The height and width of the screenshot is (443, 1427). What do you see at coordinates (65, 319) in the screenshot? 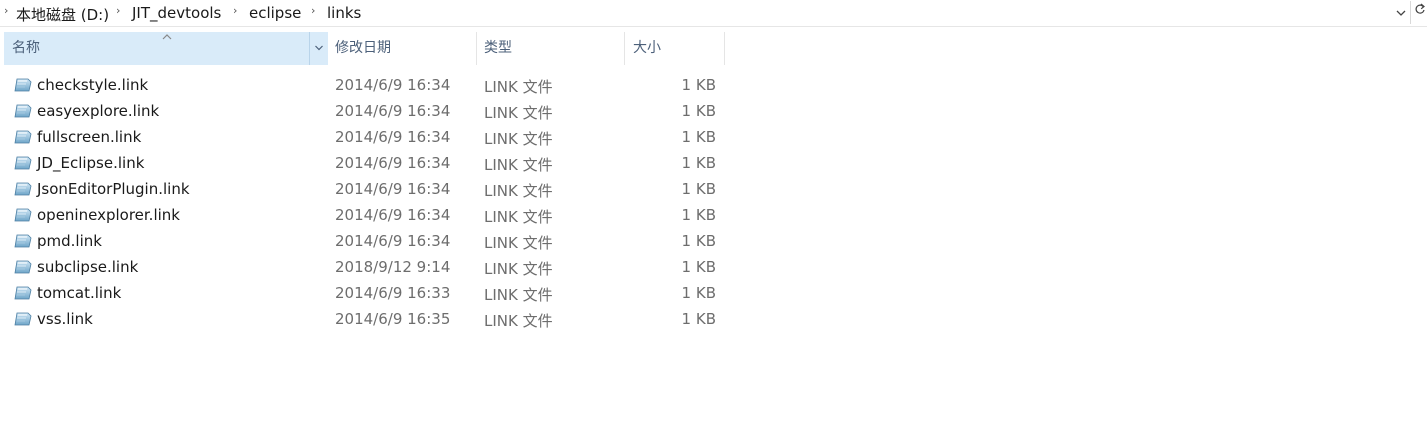
I see `file-name: vss.link` at bounding box center [65, 319].